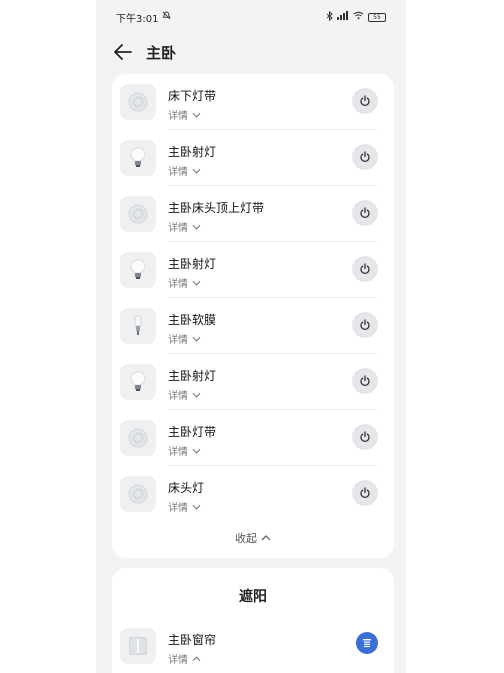 The width and height of the screenshot is (504, 673). I want to click on battery-icon: 55, so click(377, 17).